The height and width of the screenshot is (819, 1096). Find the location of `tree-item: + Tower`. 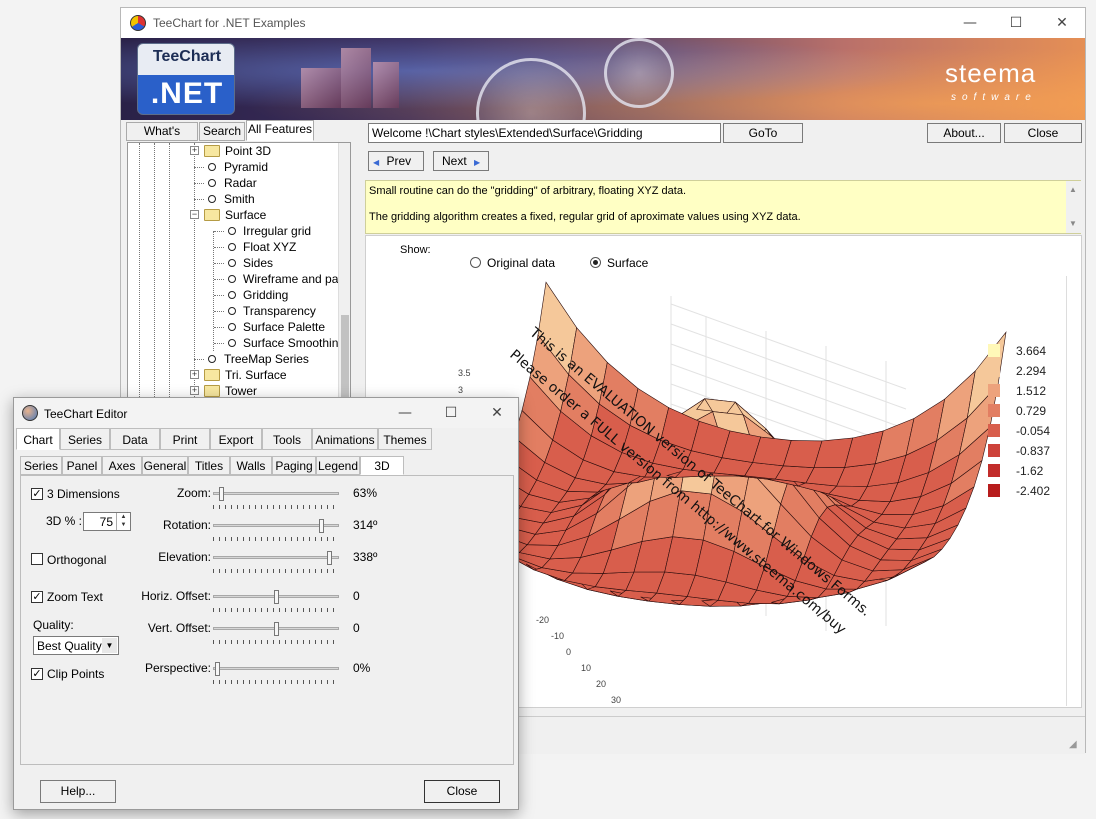

tree-item: + Tower is located at coordinates (232, 390).